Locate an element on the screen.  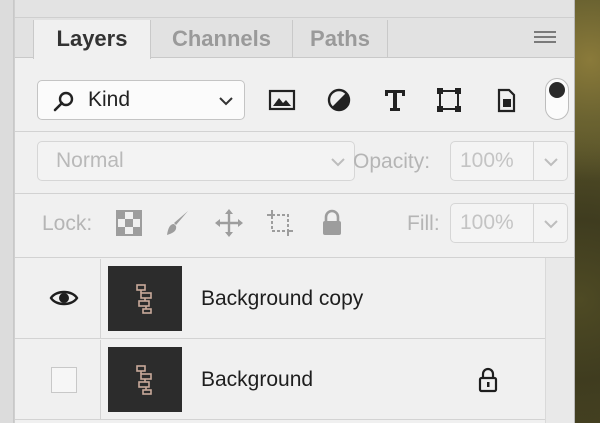
fill-dropdown-button is located at coordinates (551, 223).